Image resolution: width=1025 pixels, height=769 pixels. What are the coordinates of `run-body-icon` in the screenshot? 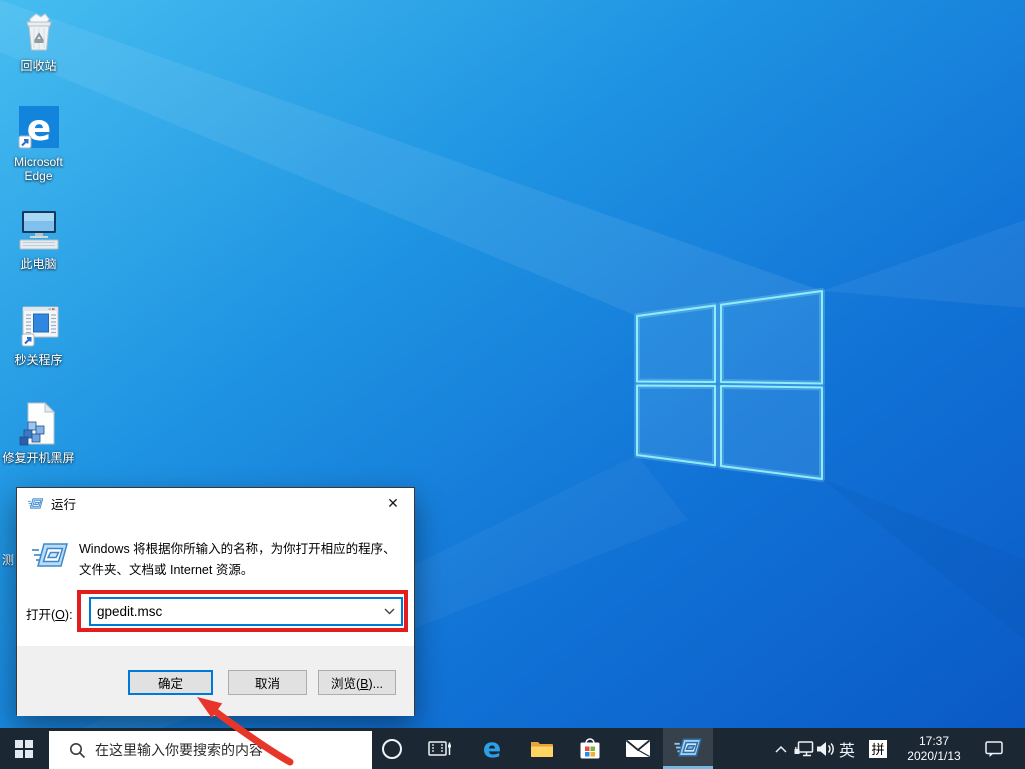 It's located at (50, 555).